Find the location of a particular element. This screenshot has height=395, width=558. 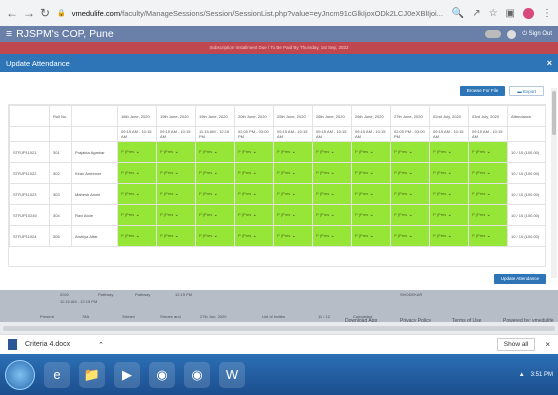

internet-explorer-icon: e is located at coordinates (57, 374).